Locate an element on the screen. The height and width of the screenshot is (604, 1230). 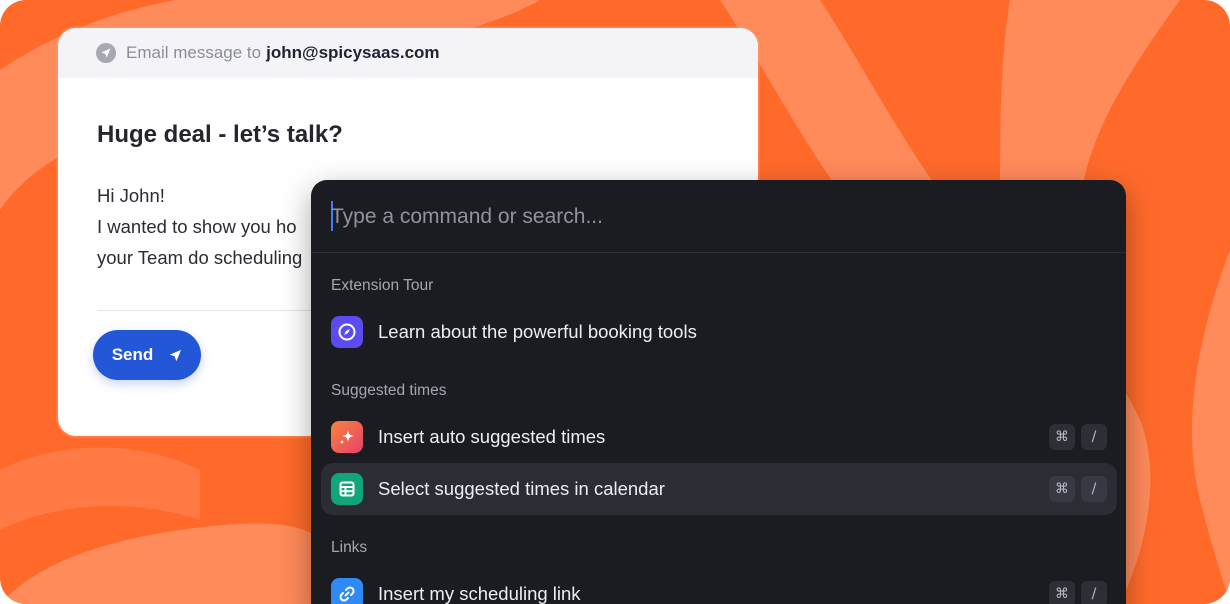
command-search-bar is located at coordinates (718, 216).